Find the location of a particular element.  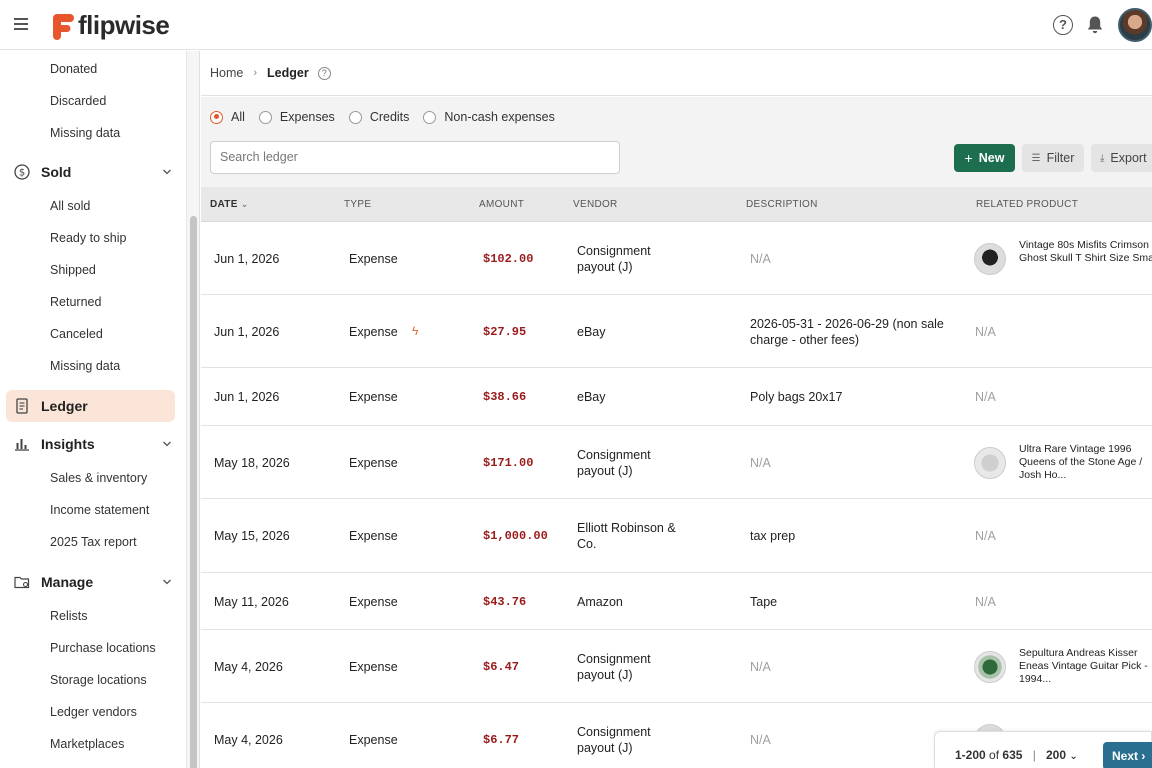

radio-non-cash-expenses: Non-cash expenses is located at coordinates (489, 117).